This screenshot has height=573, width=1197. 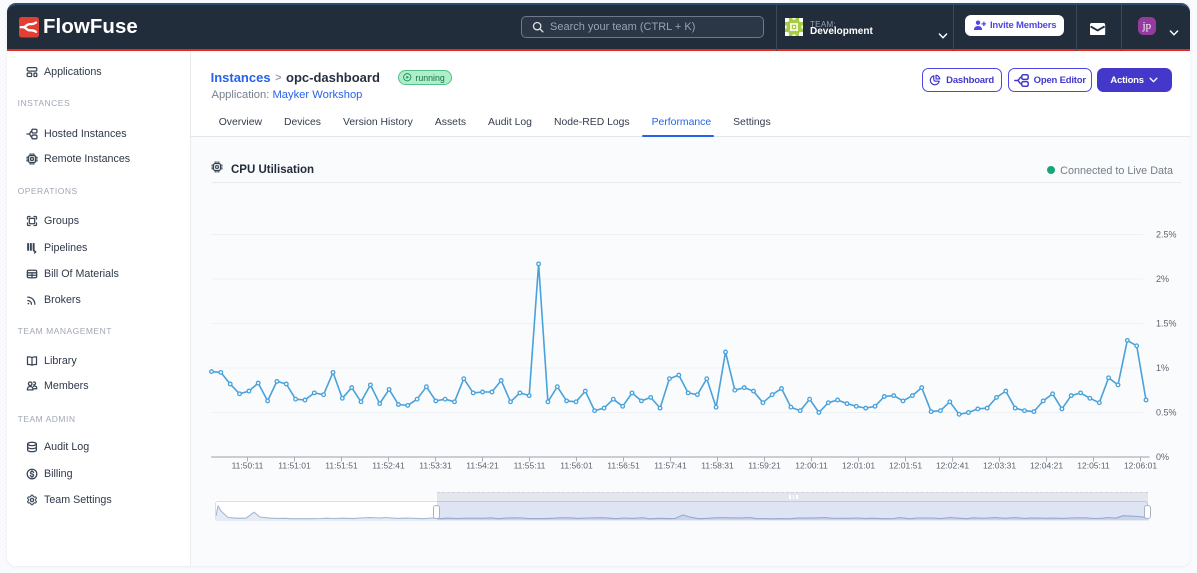 What do you see at coordinates (1166, 235) in the screenshot?
I see `svg-text: 2.5%` at bounding box center [1166, 235].